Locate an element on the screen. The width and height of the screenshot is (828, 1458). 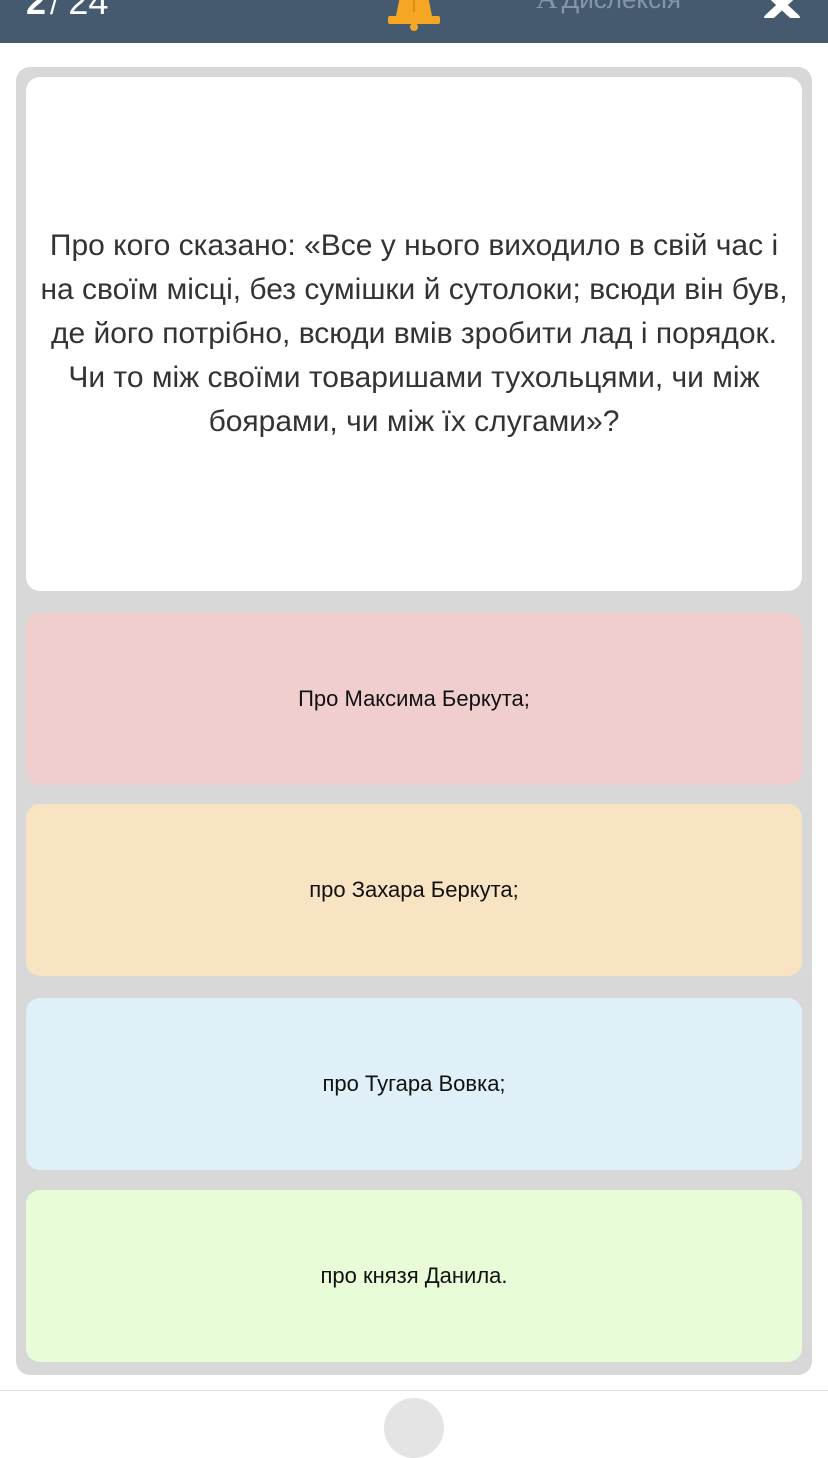
bottom-divider is located at coordinates (414, 1390).